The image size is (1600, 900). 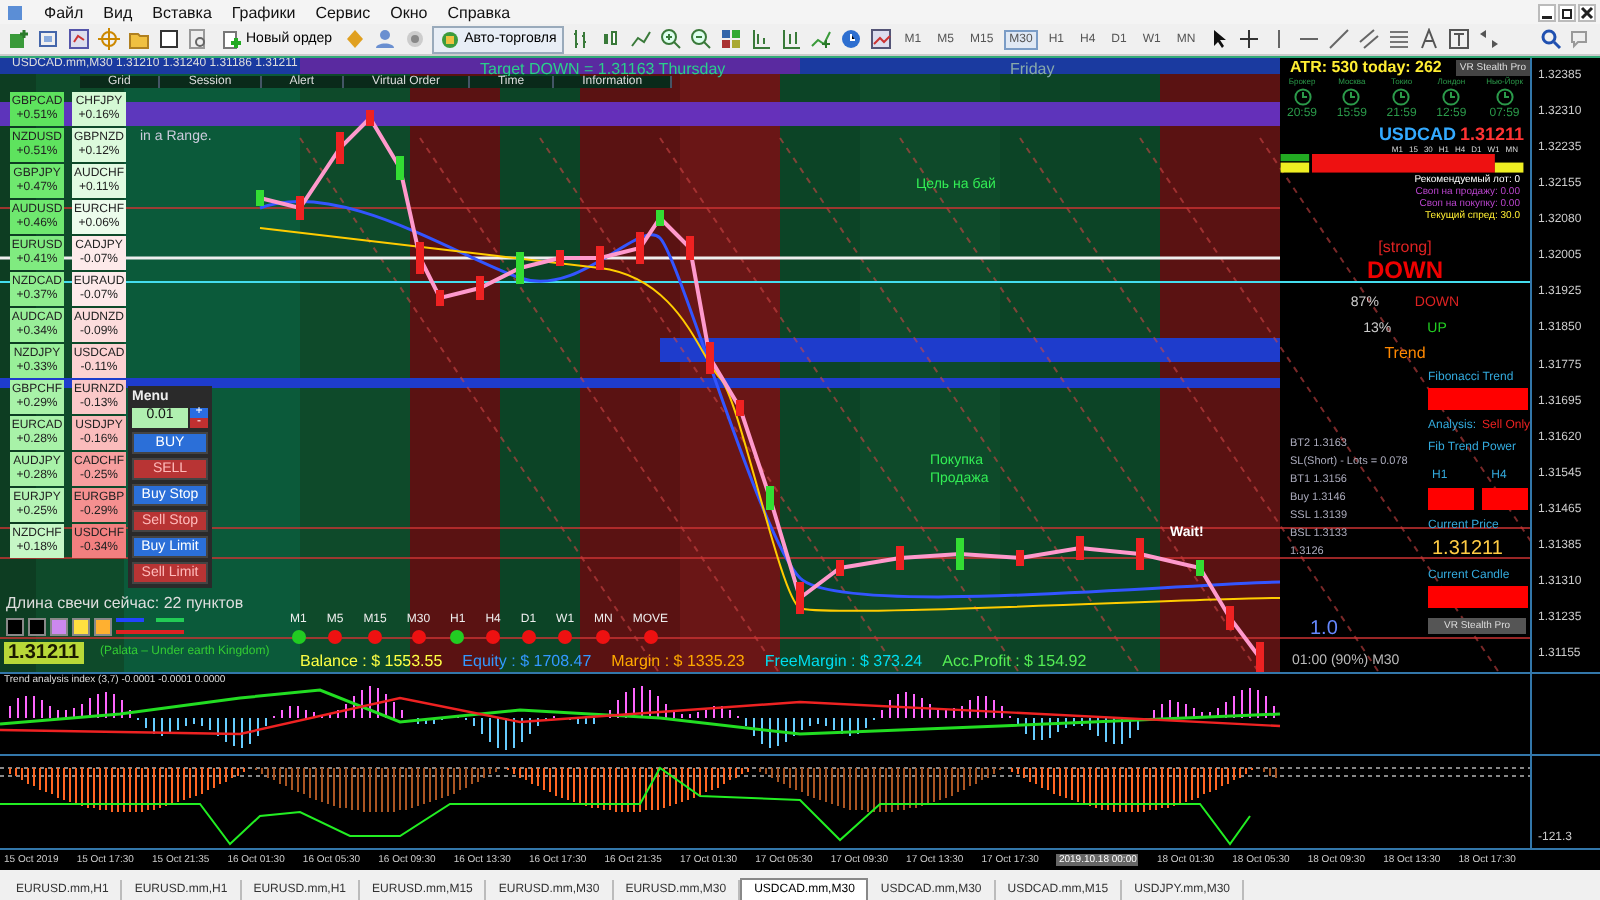 I want to click on magnifier-doc-icon, so click(x=199, y=39).